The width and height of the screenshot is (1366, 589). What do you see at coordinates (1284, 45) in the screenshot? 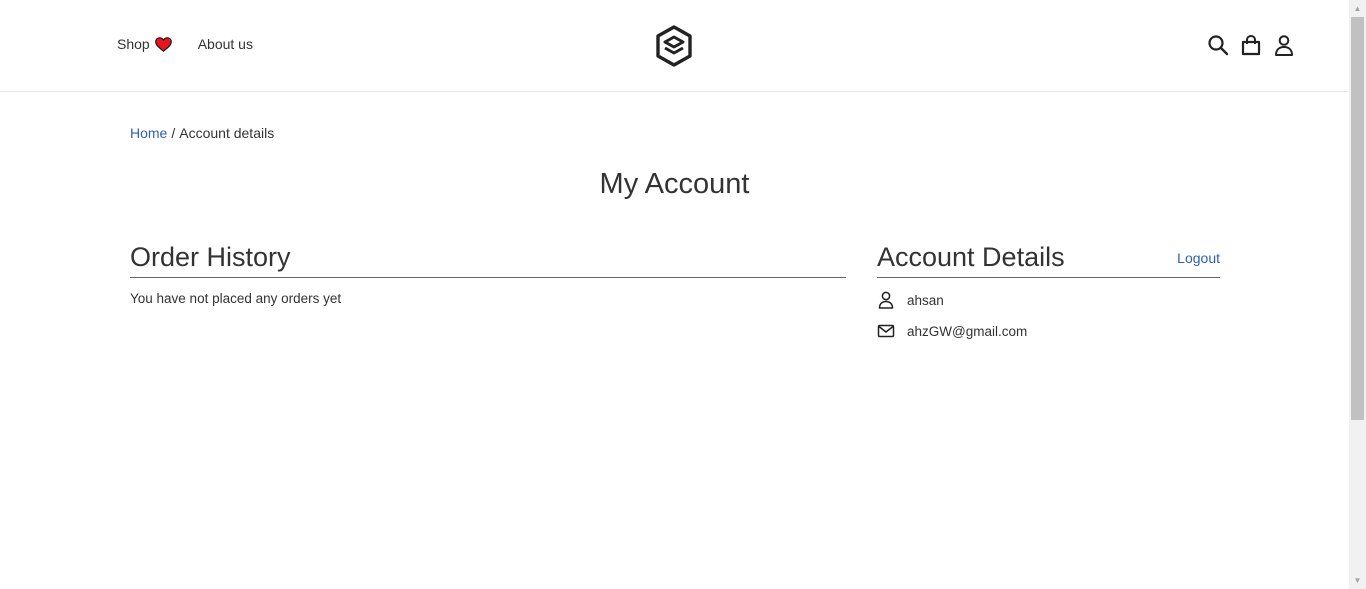
I see `user-icon` at bounding box center [1284, 45].